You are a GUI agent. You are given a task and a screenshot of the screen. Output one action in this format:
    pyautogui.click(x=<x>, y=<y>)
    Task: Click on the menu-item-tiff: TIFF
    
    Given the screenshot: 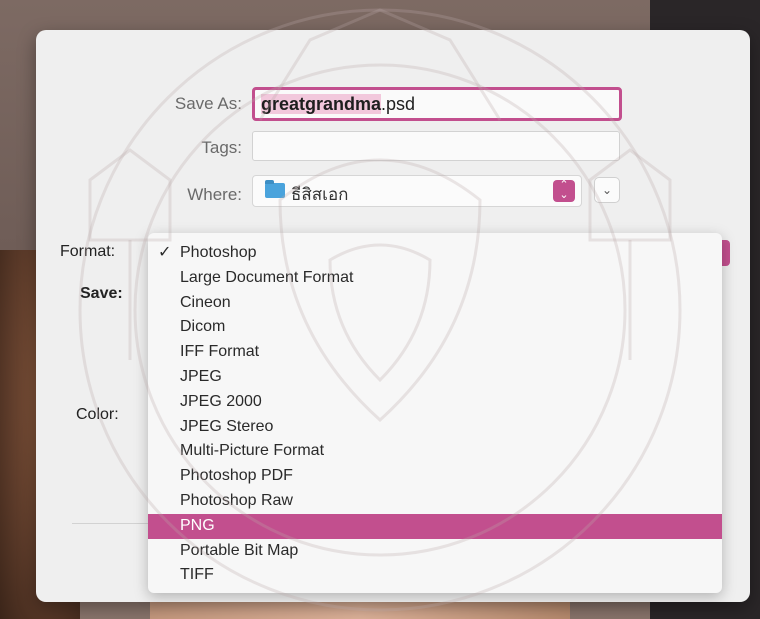 What is the action you would take?
    pyautogui.click(x=435, y=575)
    